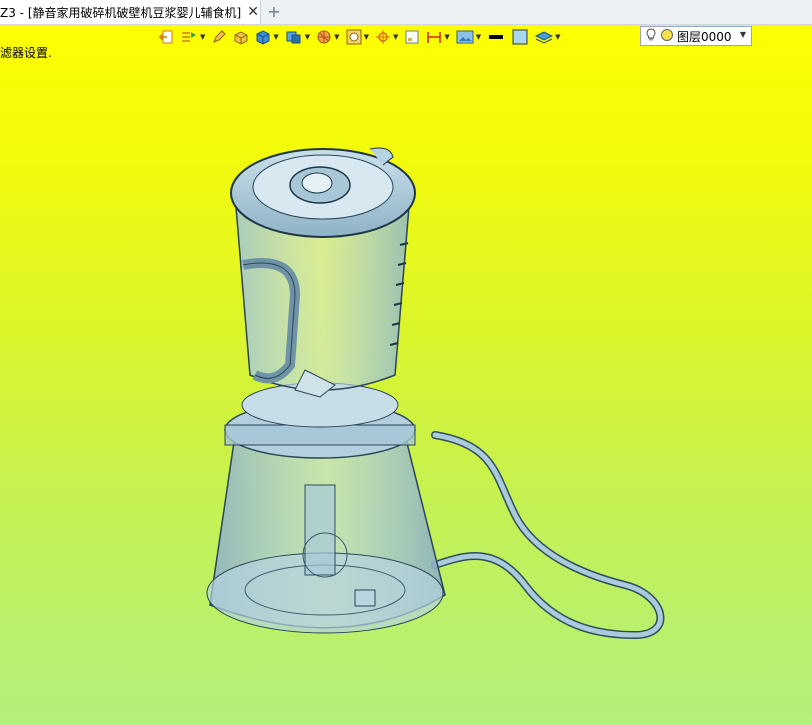 The height and width of the screenshot is (725, 812). I want to click on document-tab-title: Z3 - [静音家用破碎机破壁机豆浆婴儿辅食机], so click(121, 12).